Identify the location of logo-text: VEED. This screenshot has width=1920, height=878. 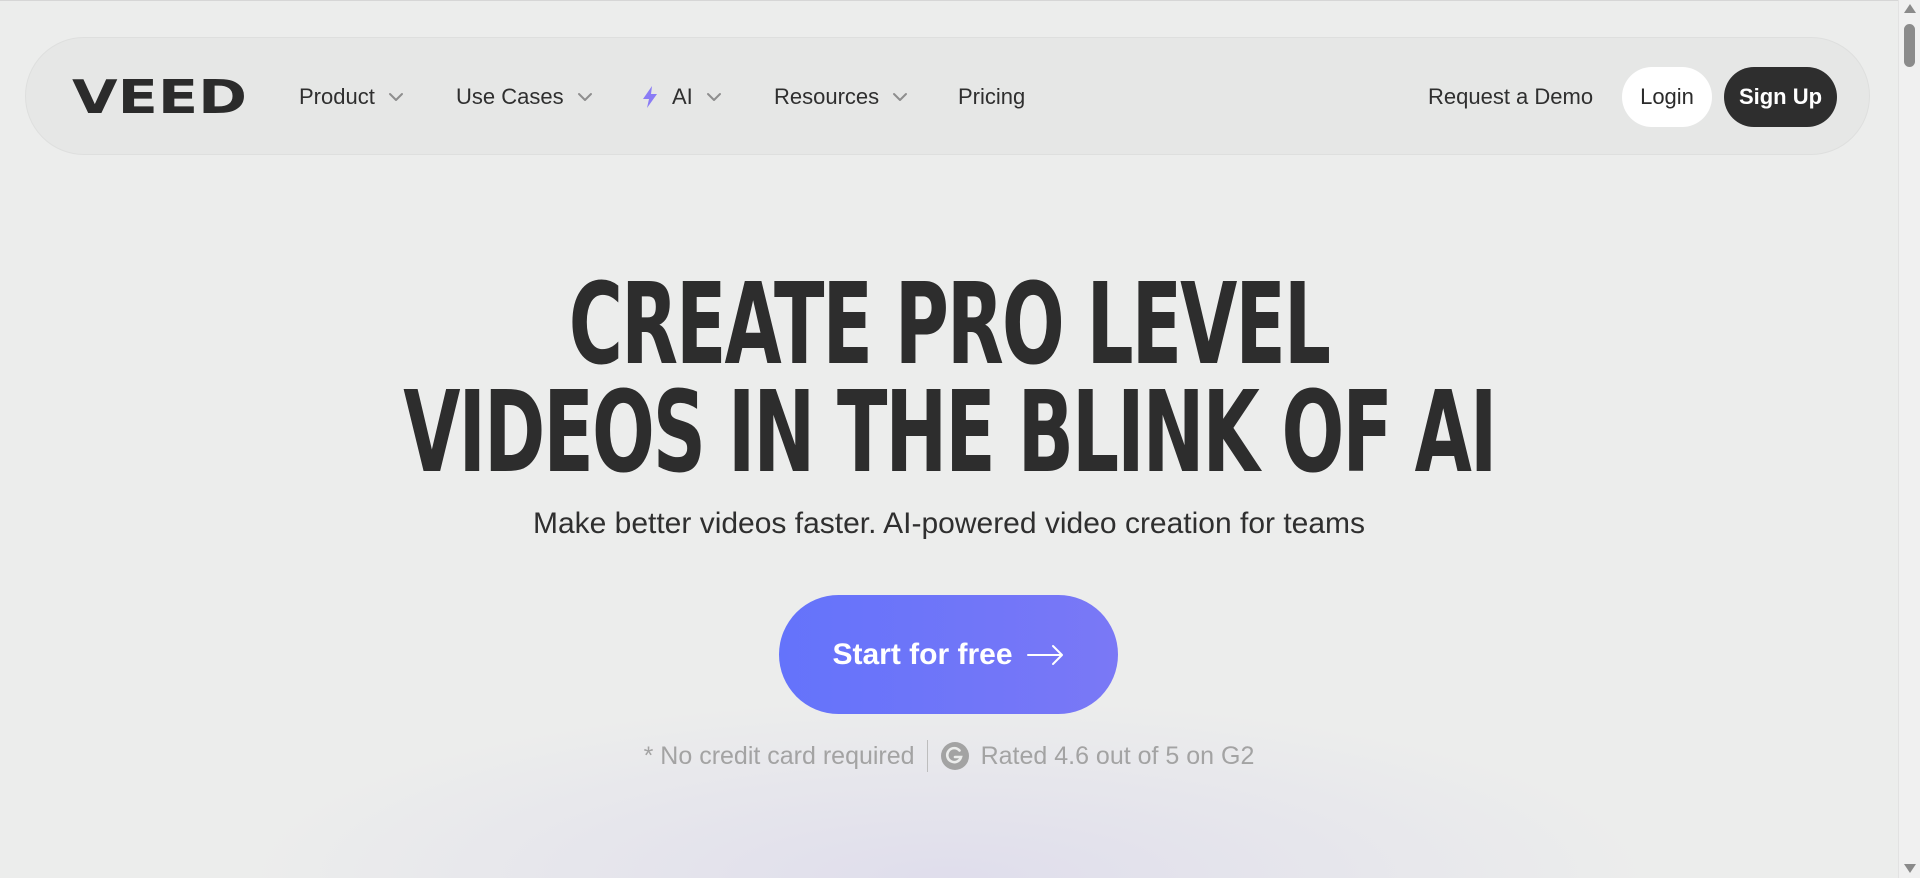
(159, 96).